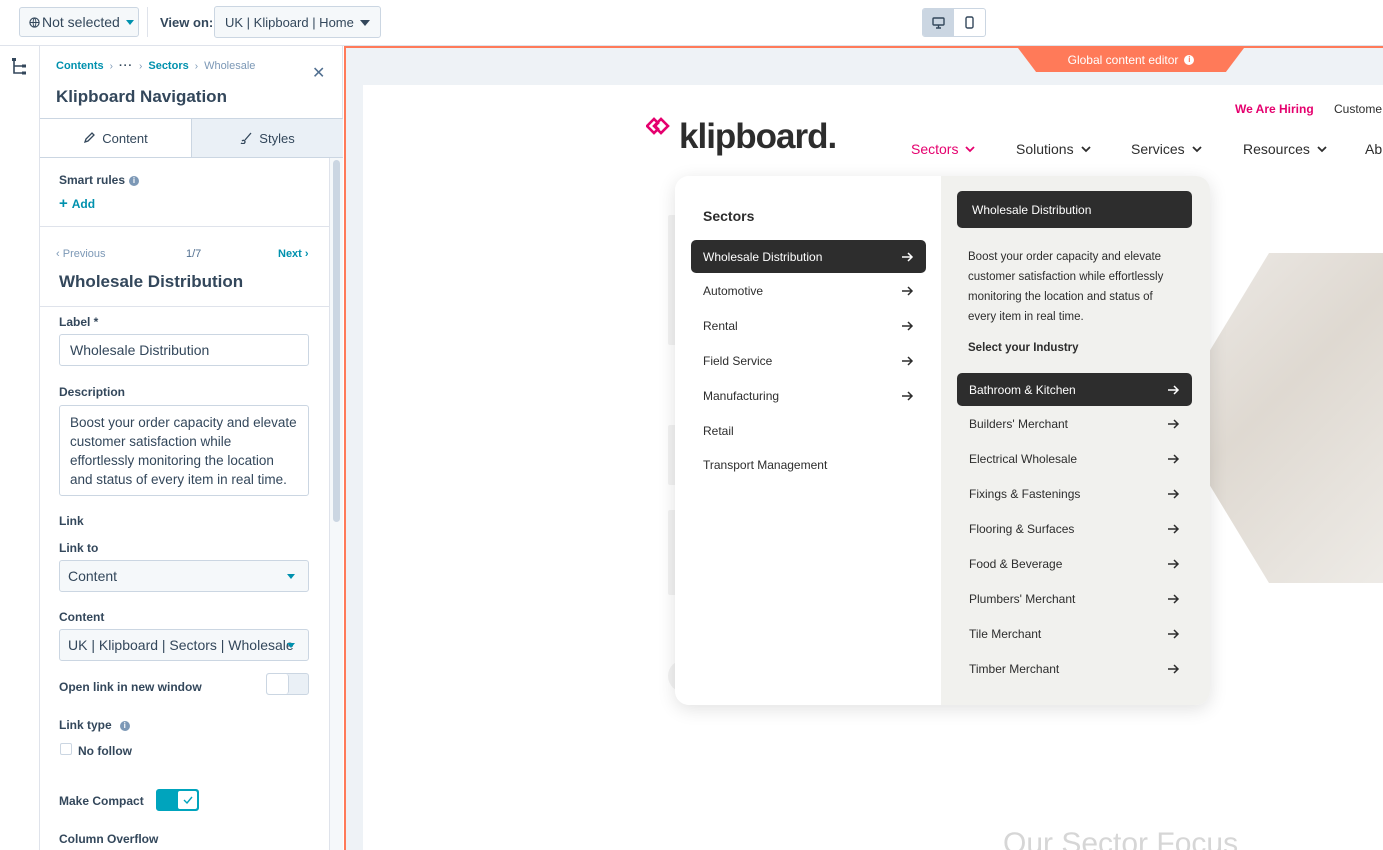  What do you see at coordinates (168, 66) in the screenshot?
I see `breadcrumb-sectors: Sectors` at bounding box center [168, 66].